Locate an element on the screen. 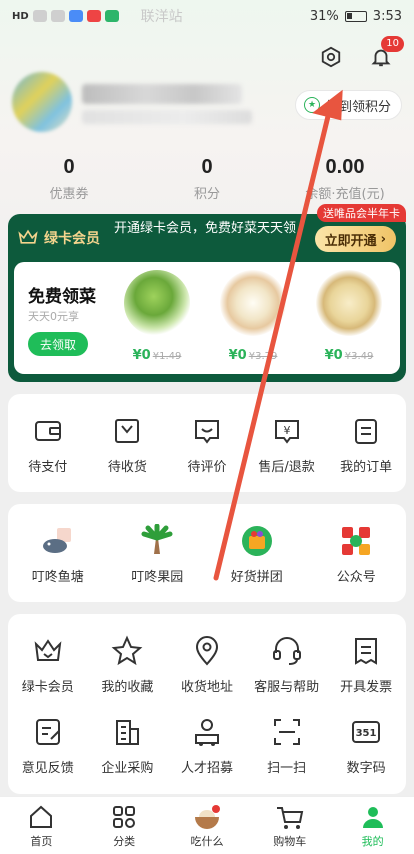  refund-icon: ¥ is located at coordinates (286, 432).